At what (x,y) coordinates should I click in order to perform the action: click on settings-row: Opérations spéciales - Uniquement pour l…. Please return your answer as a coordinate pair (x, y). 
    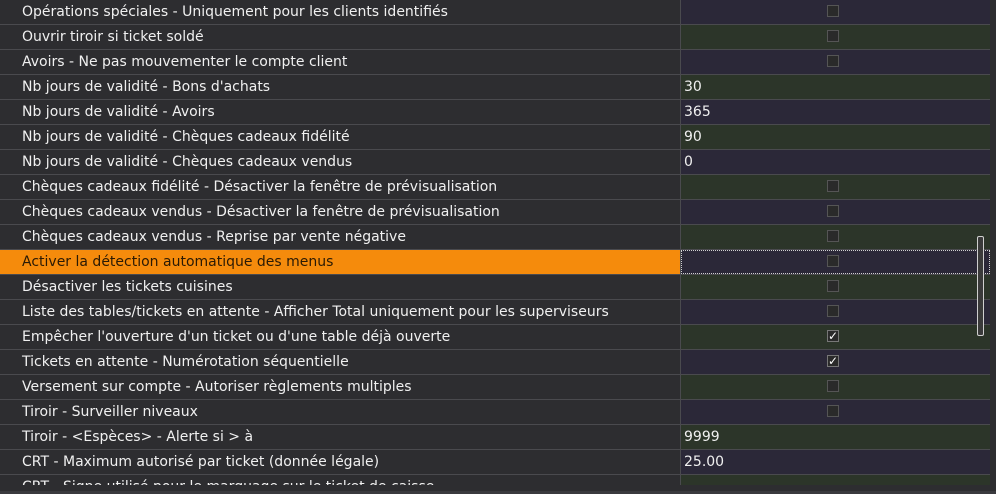
    Looking at the image, I should click on (495, 12).